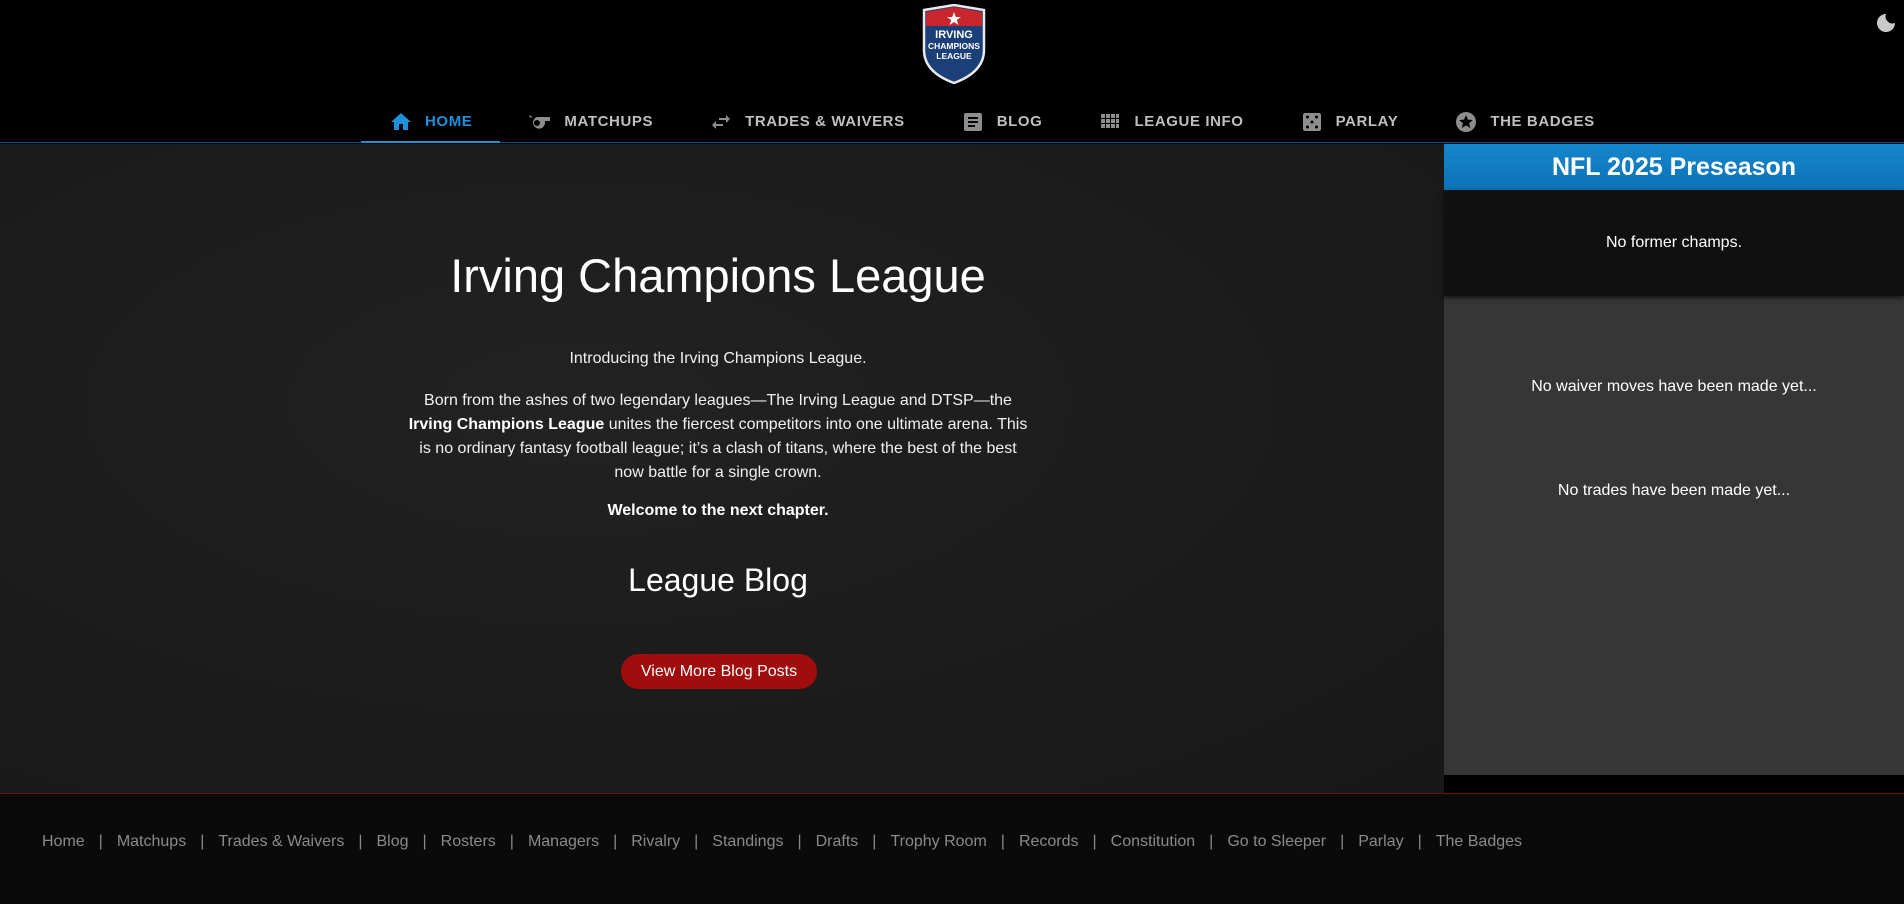 The height and width of the screenshot is (904, 1904). What do you see at coordinates (837, 841) in the screenshot?
I see `footer-link-drafts: Drafts` at bounding box center [837, 841].